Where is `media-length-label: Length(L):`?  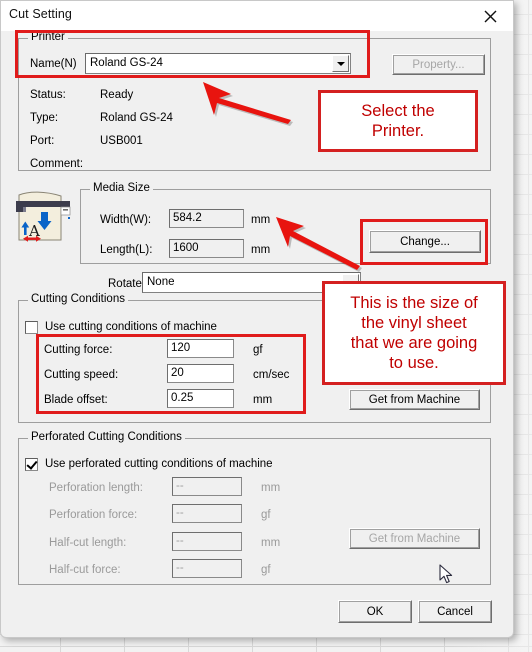 media-length-label: Length(L): is located at coordinates (126, 250).